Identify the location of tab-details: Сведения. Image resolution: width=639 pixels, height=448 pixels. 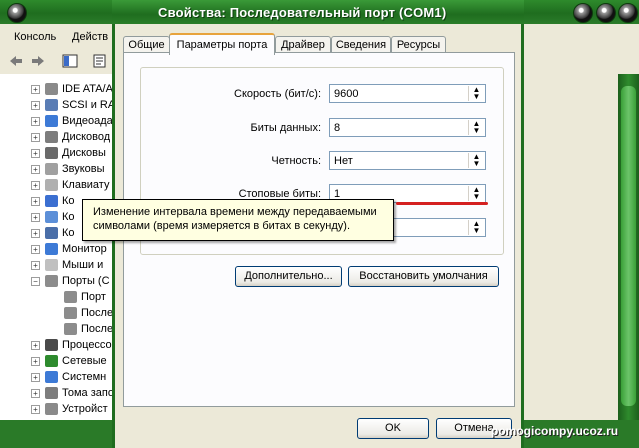
(361, 44).